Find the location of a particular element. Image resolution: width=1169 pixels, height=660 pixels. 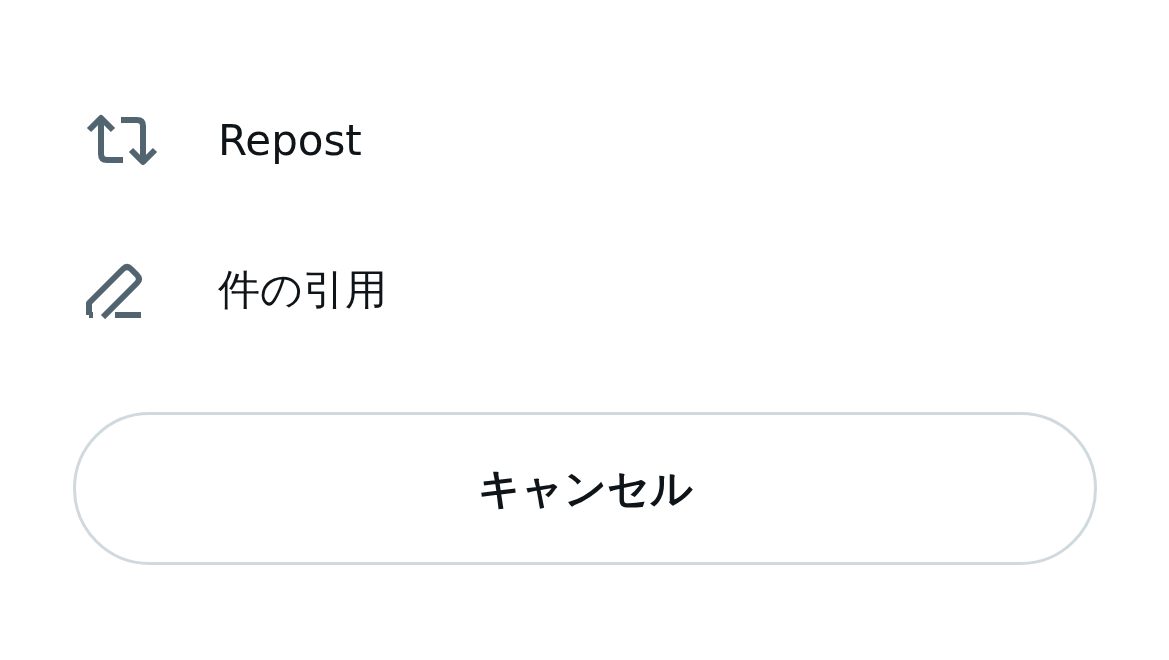

pencil-icon is located at coordinates (114, 290).